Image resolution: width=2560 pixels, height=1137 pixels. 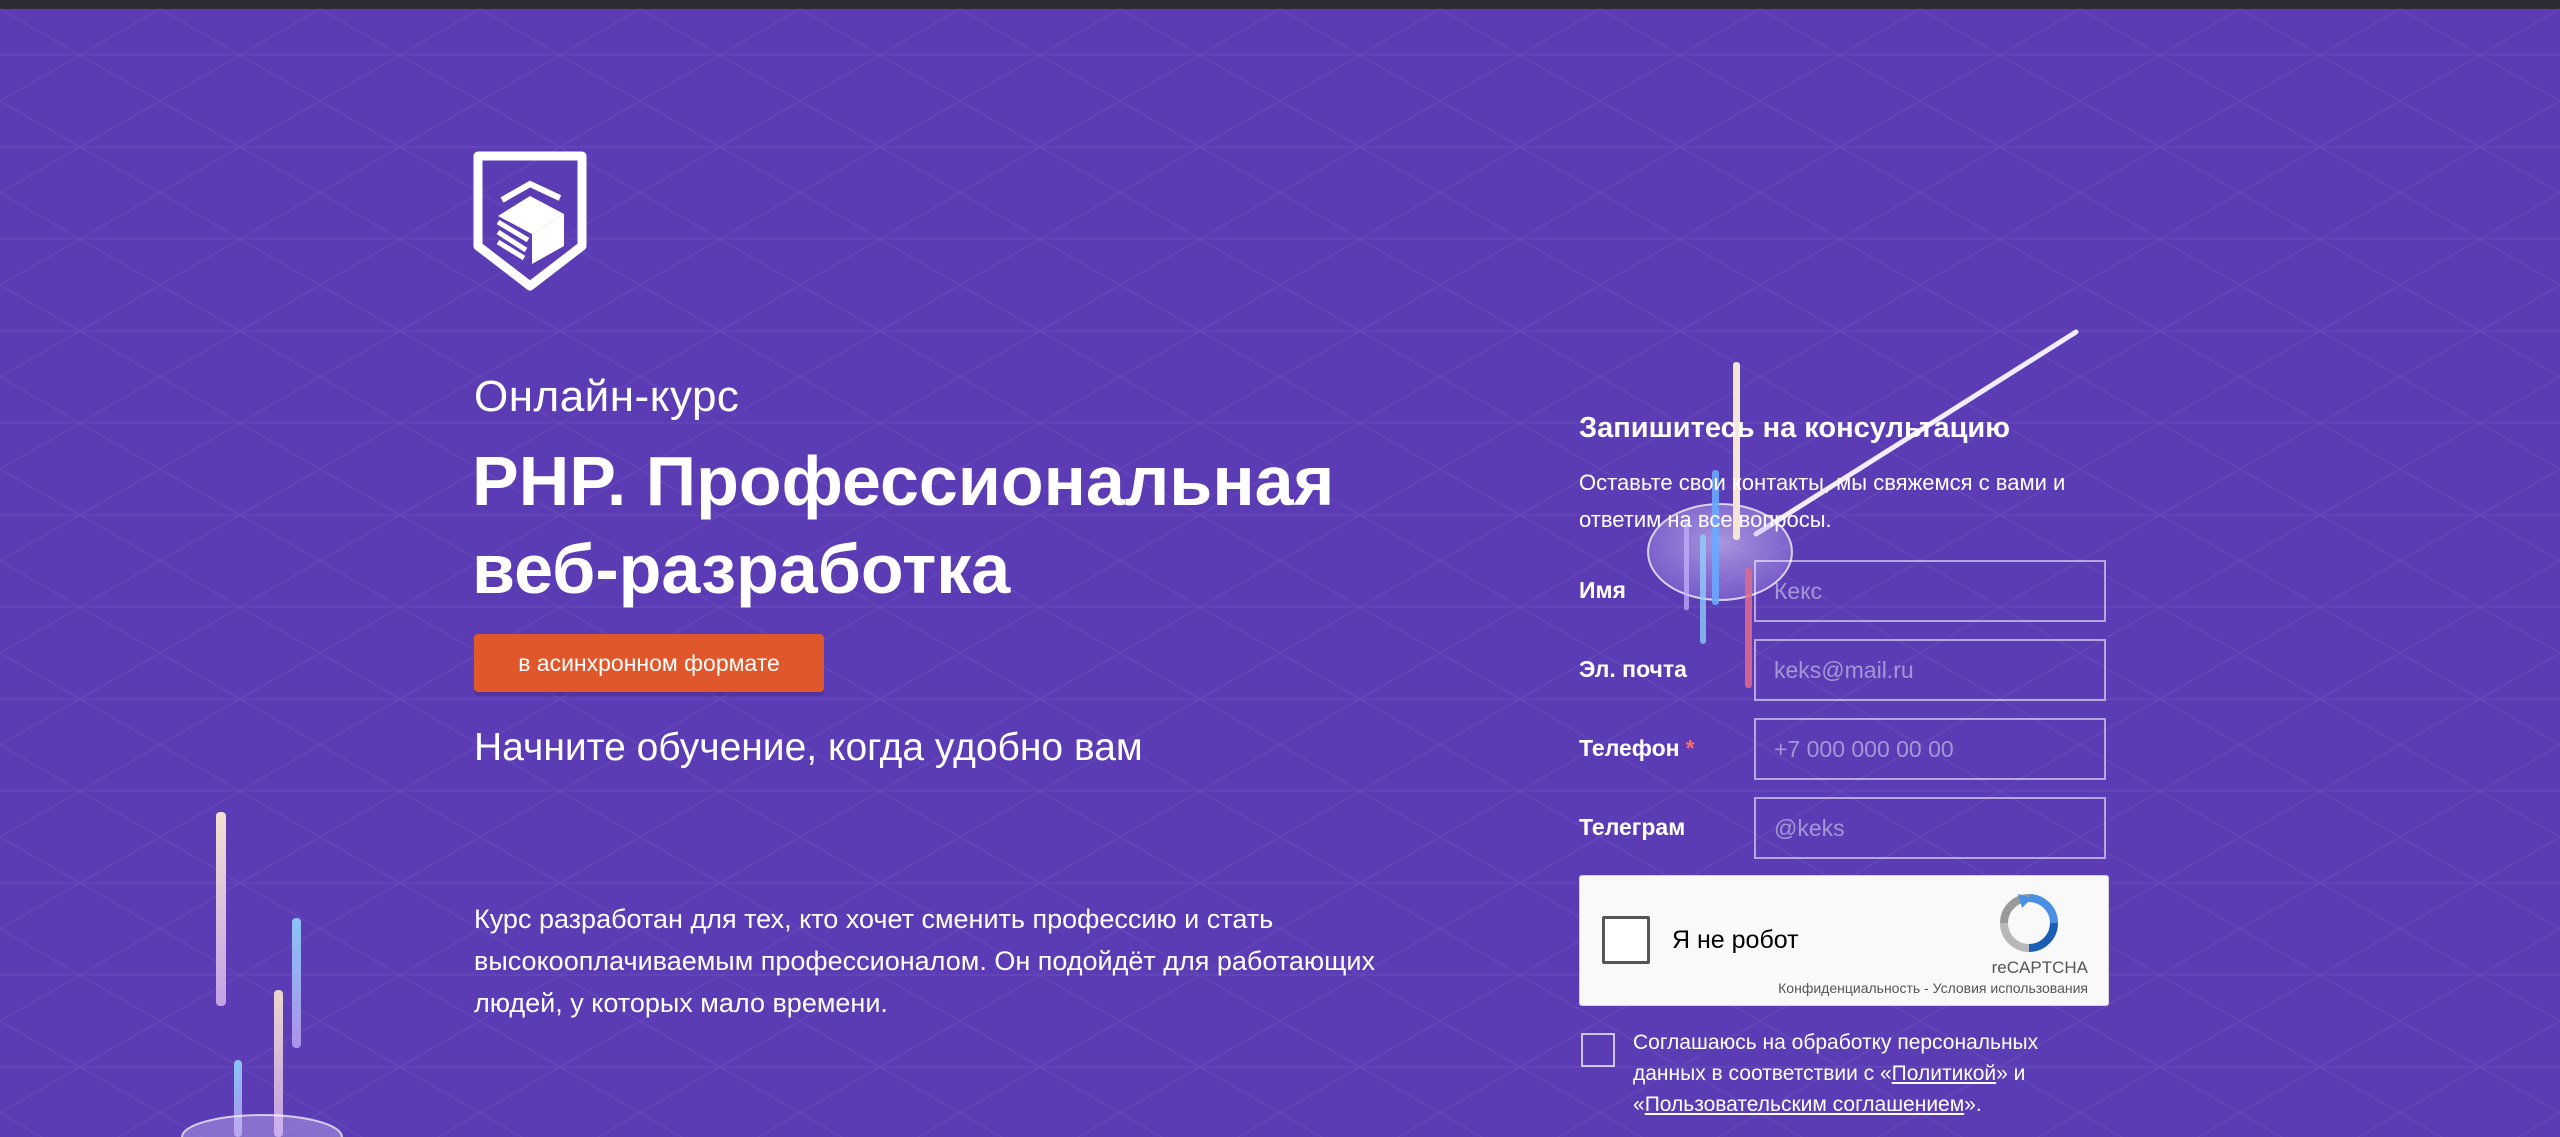 What do you see at coordinates (808, 747) in the screenshot?
I see `hero-subtitle: Начните обучение, когда удобно вам` at bounding box center [808, 747].